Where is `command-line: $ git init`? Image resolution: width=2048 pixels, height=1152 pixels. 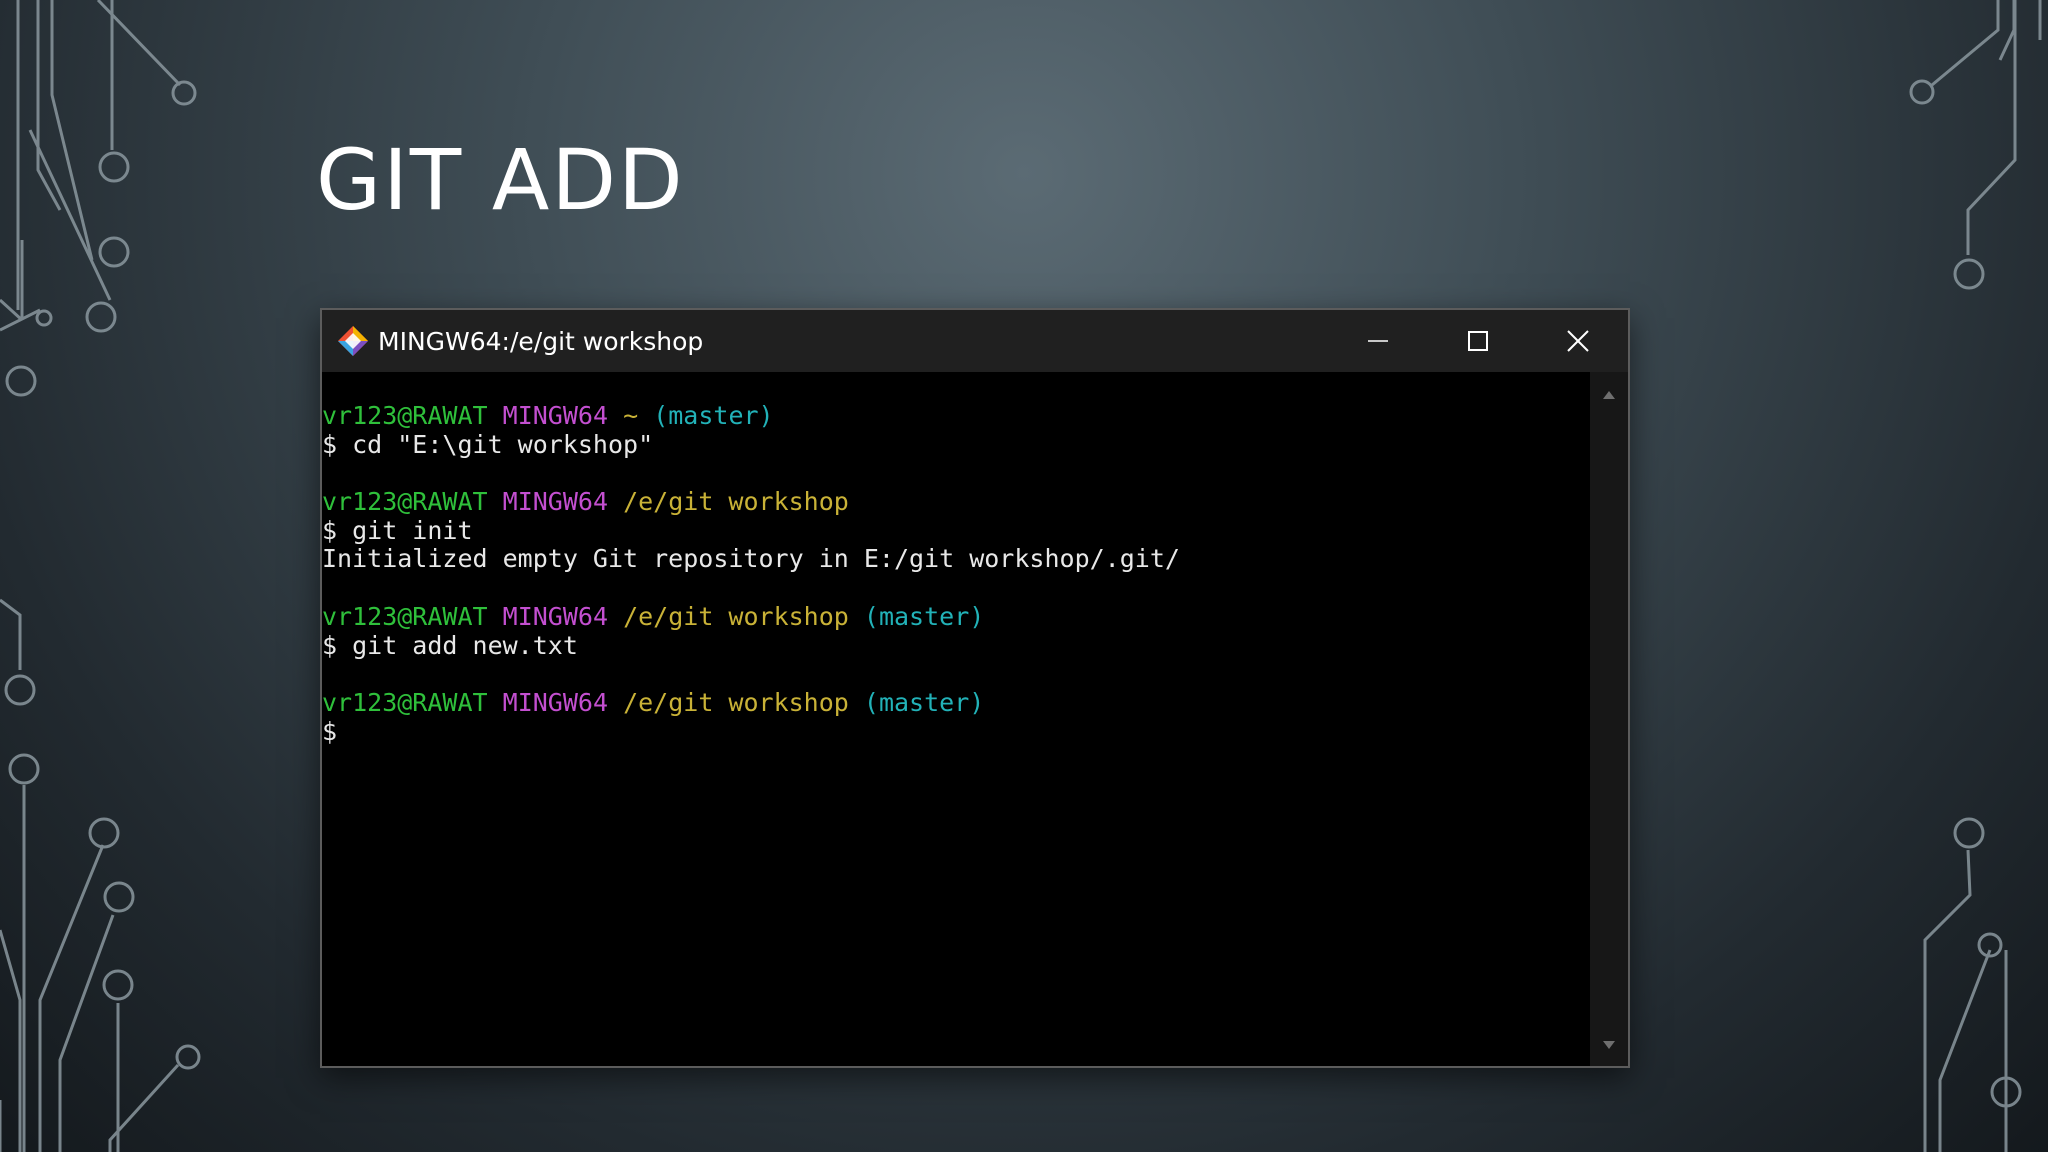 command-line: $ git init is located at coordinates (397, 530).